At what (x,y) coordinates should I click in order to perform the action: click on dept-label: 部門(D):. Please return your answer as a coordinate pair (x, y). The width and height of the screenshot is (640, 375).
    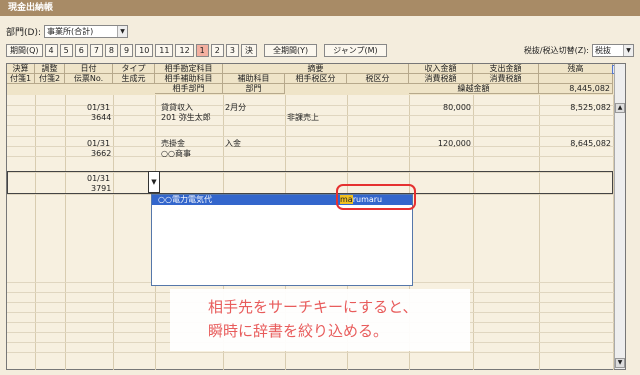
    Looking at the image, I should click on (23, 32).